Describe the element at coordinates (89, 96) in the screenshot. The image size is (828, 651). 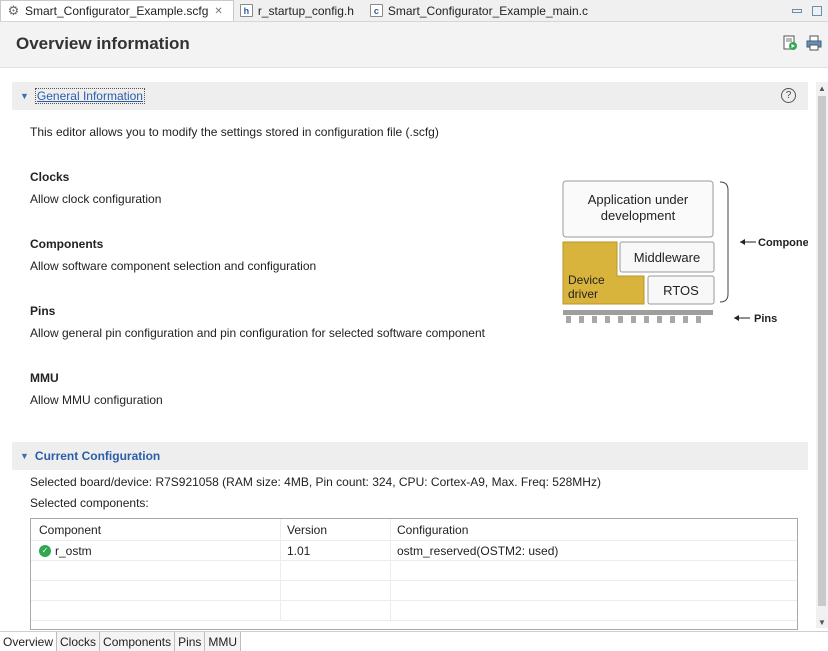
I see `general-info-title: General Information` at that location.